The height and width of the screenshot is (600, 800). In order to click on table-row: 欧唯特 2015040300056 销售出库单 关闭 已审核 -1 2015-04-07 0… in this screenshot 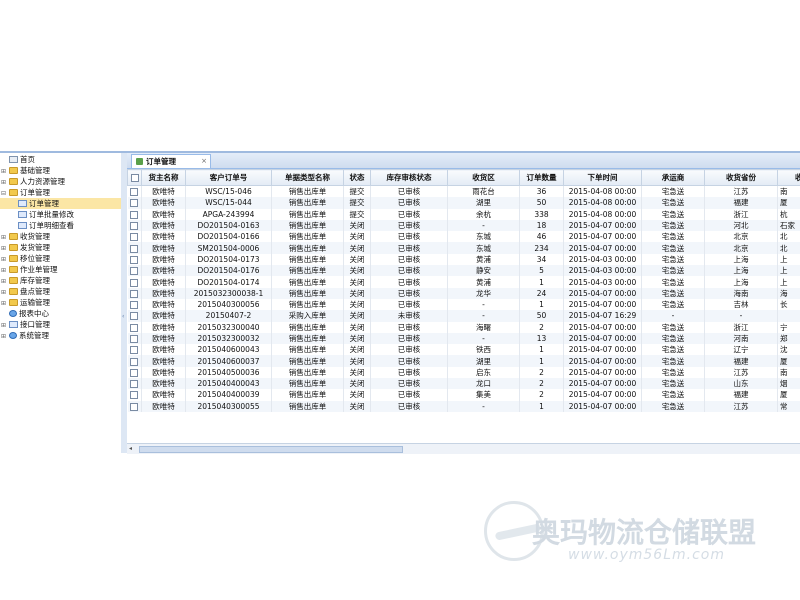, I will do `click(463, 304)`.